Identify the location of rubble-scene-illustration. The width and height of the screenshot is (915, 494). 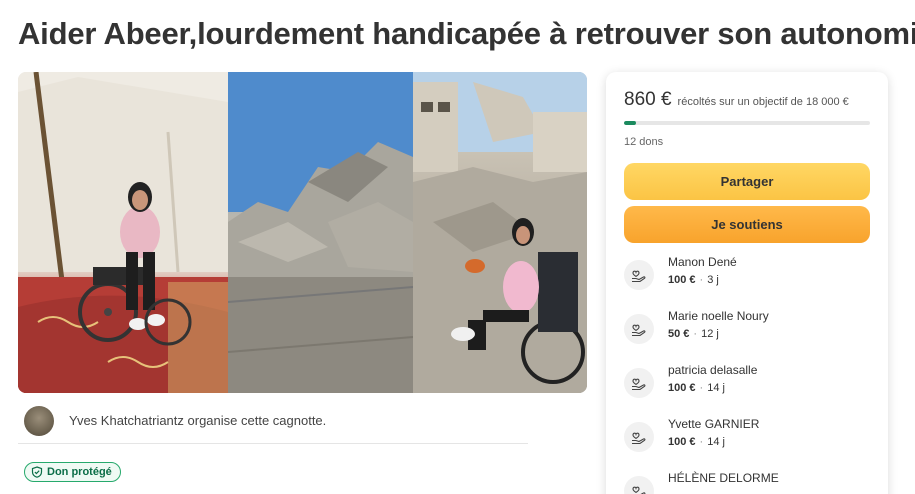
(320, 232).